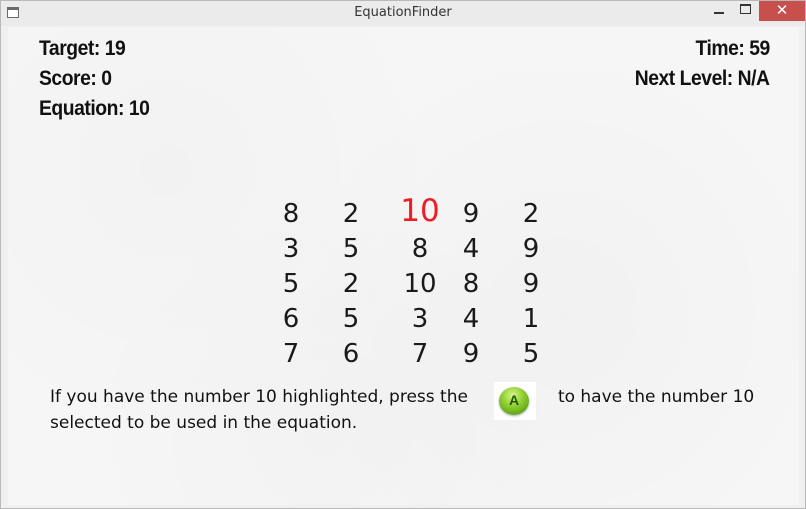 Image resolution: width=806 pixels, height=509 pixels. Describe the element at coordinates (351, 319) in the screenshot. I see `grid-cell-r4-c2: 5` at that location.